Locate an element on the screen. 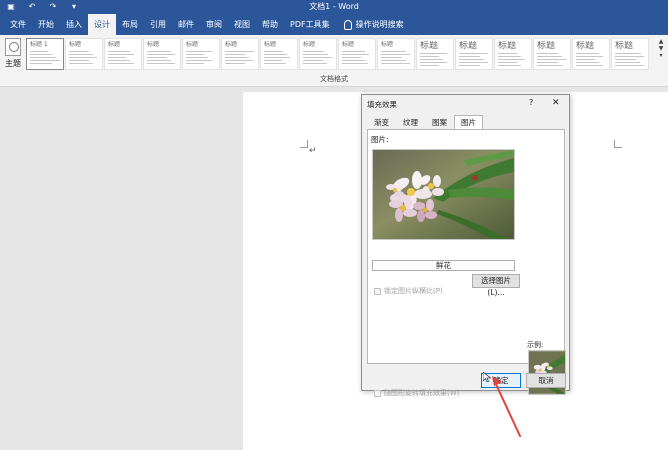 The image size is (668, 450). tab-3: 设计 is located at coordinates (102, 24).